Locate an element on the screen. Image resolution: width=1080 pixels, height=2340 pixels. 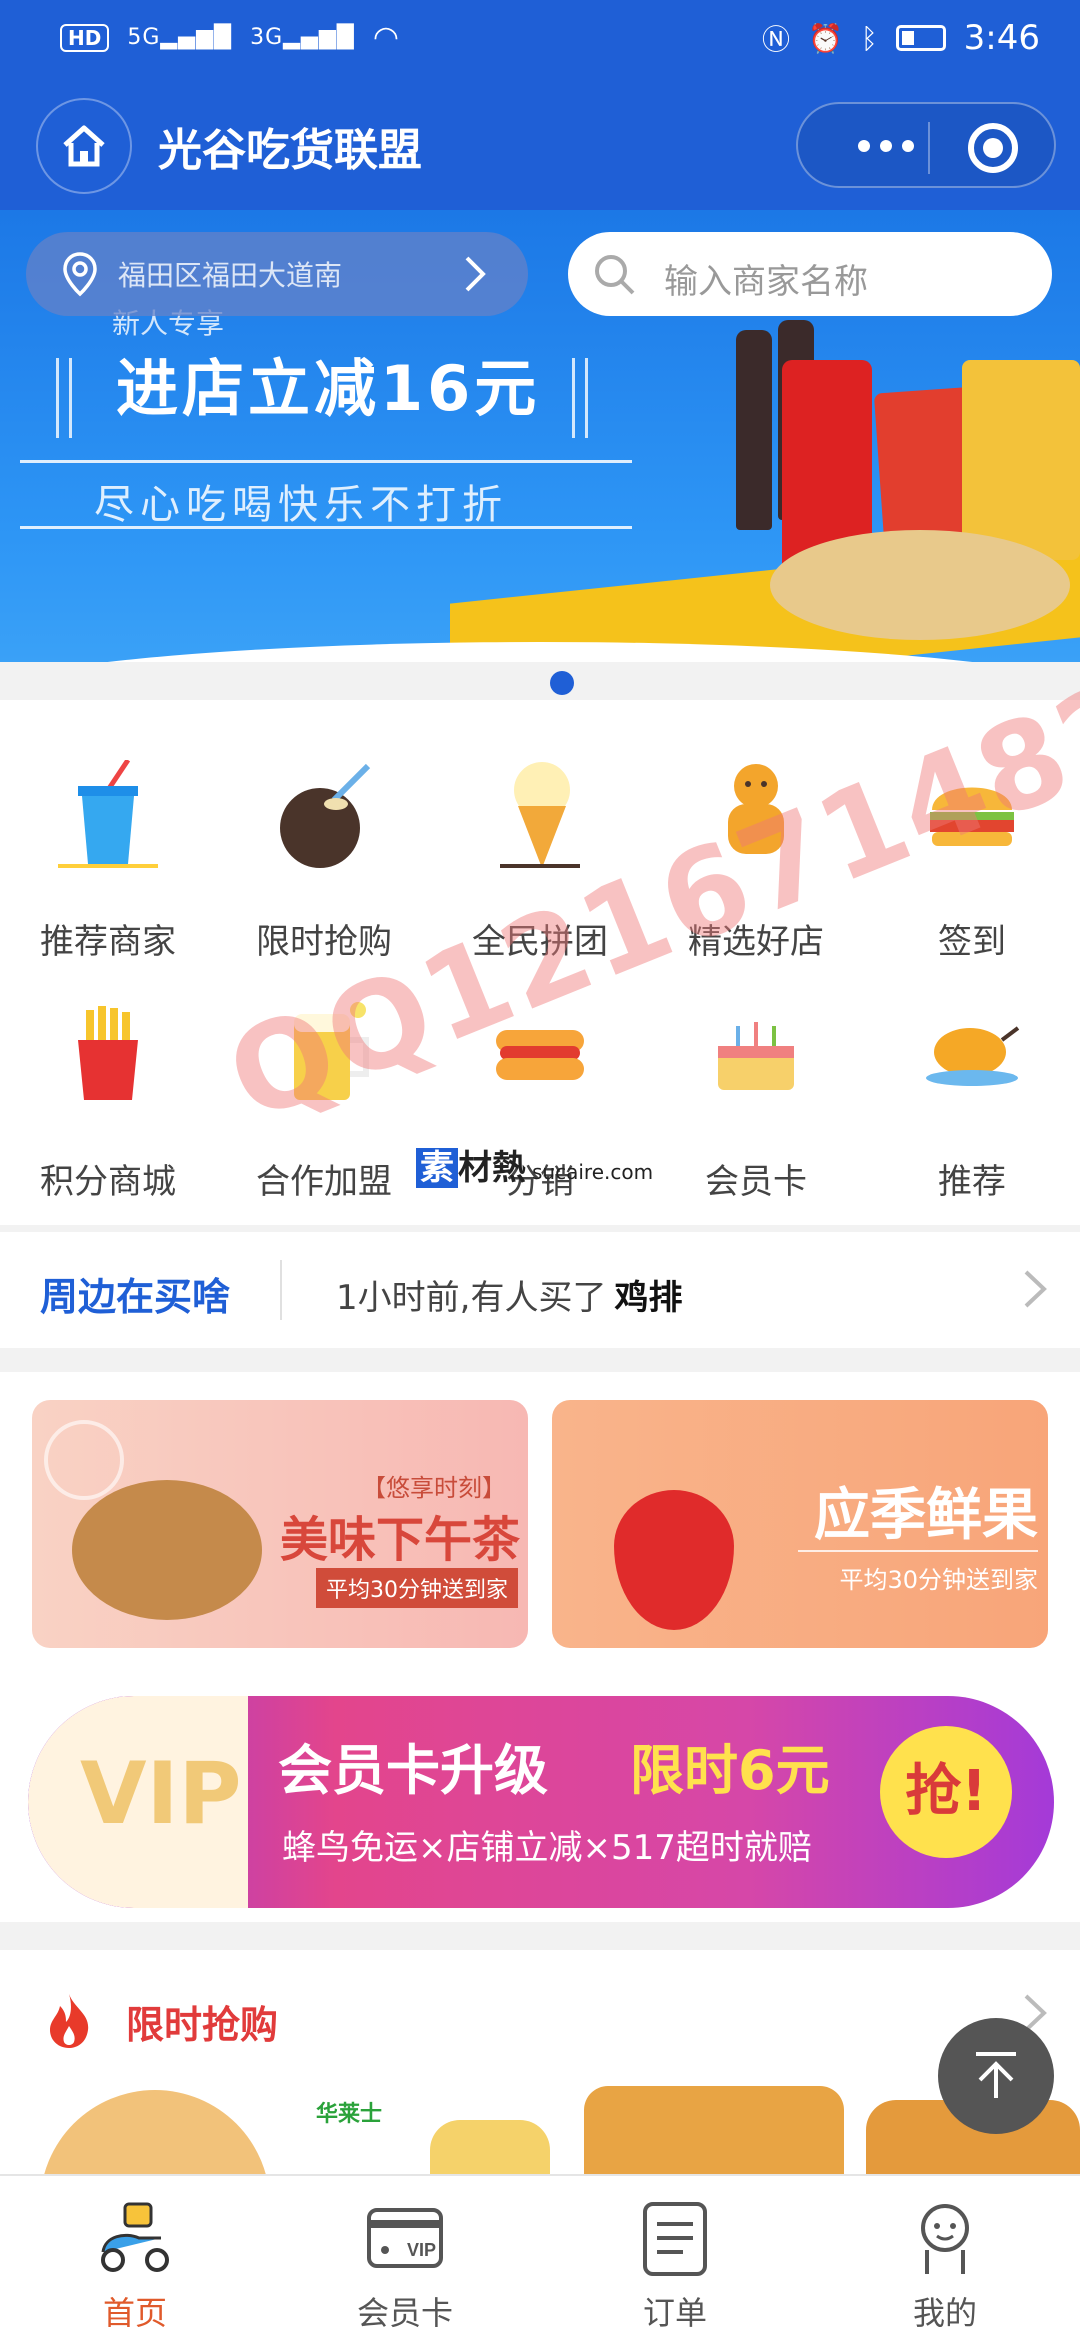
category-membership-card: 会员卡 is located at coordinates (756, 1086).